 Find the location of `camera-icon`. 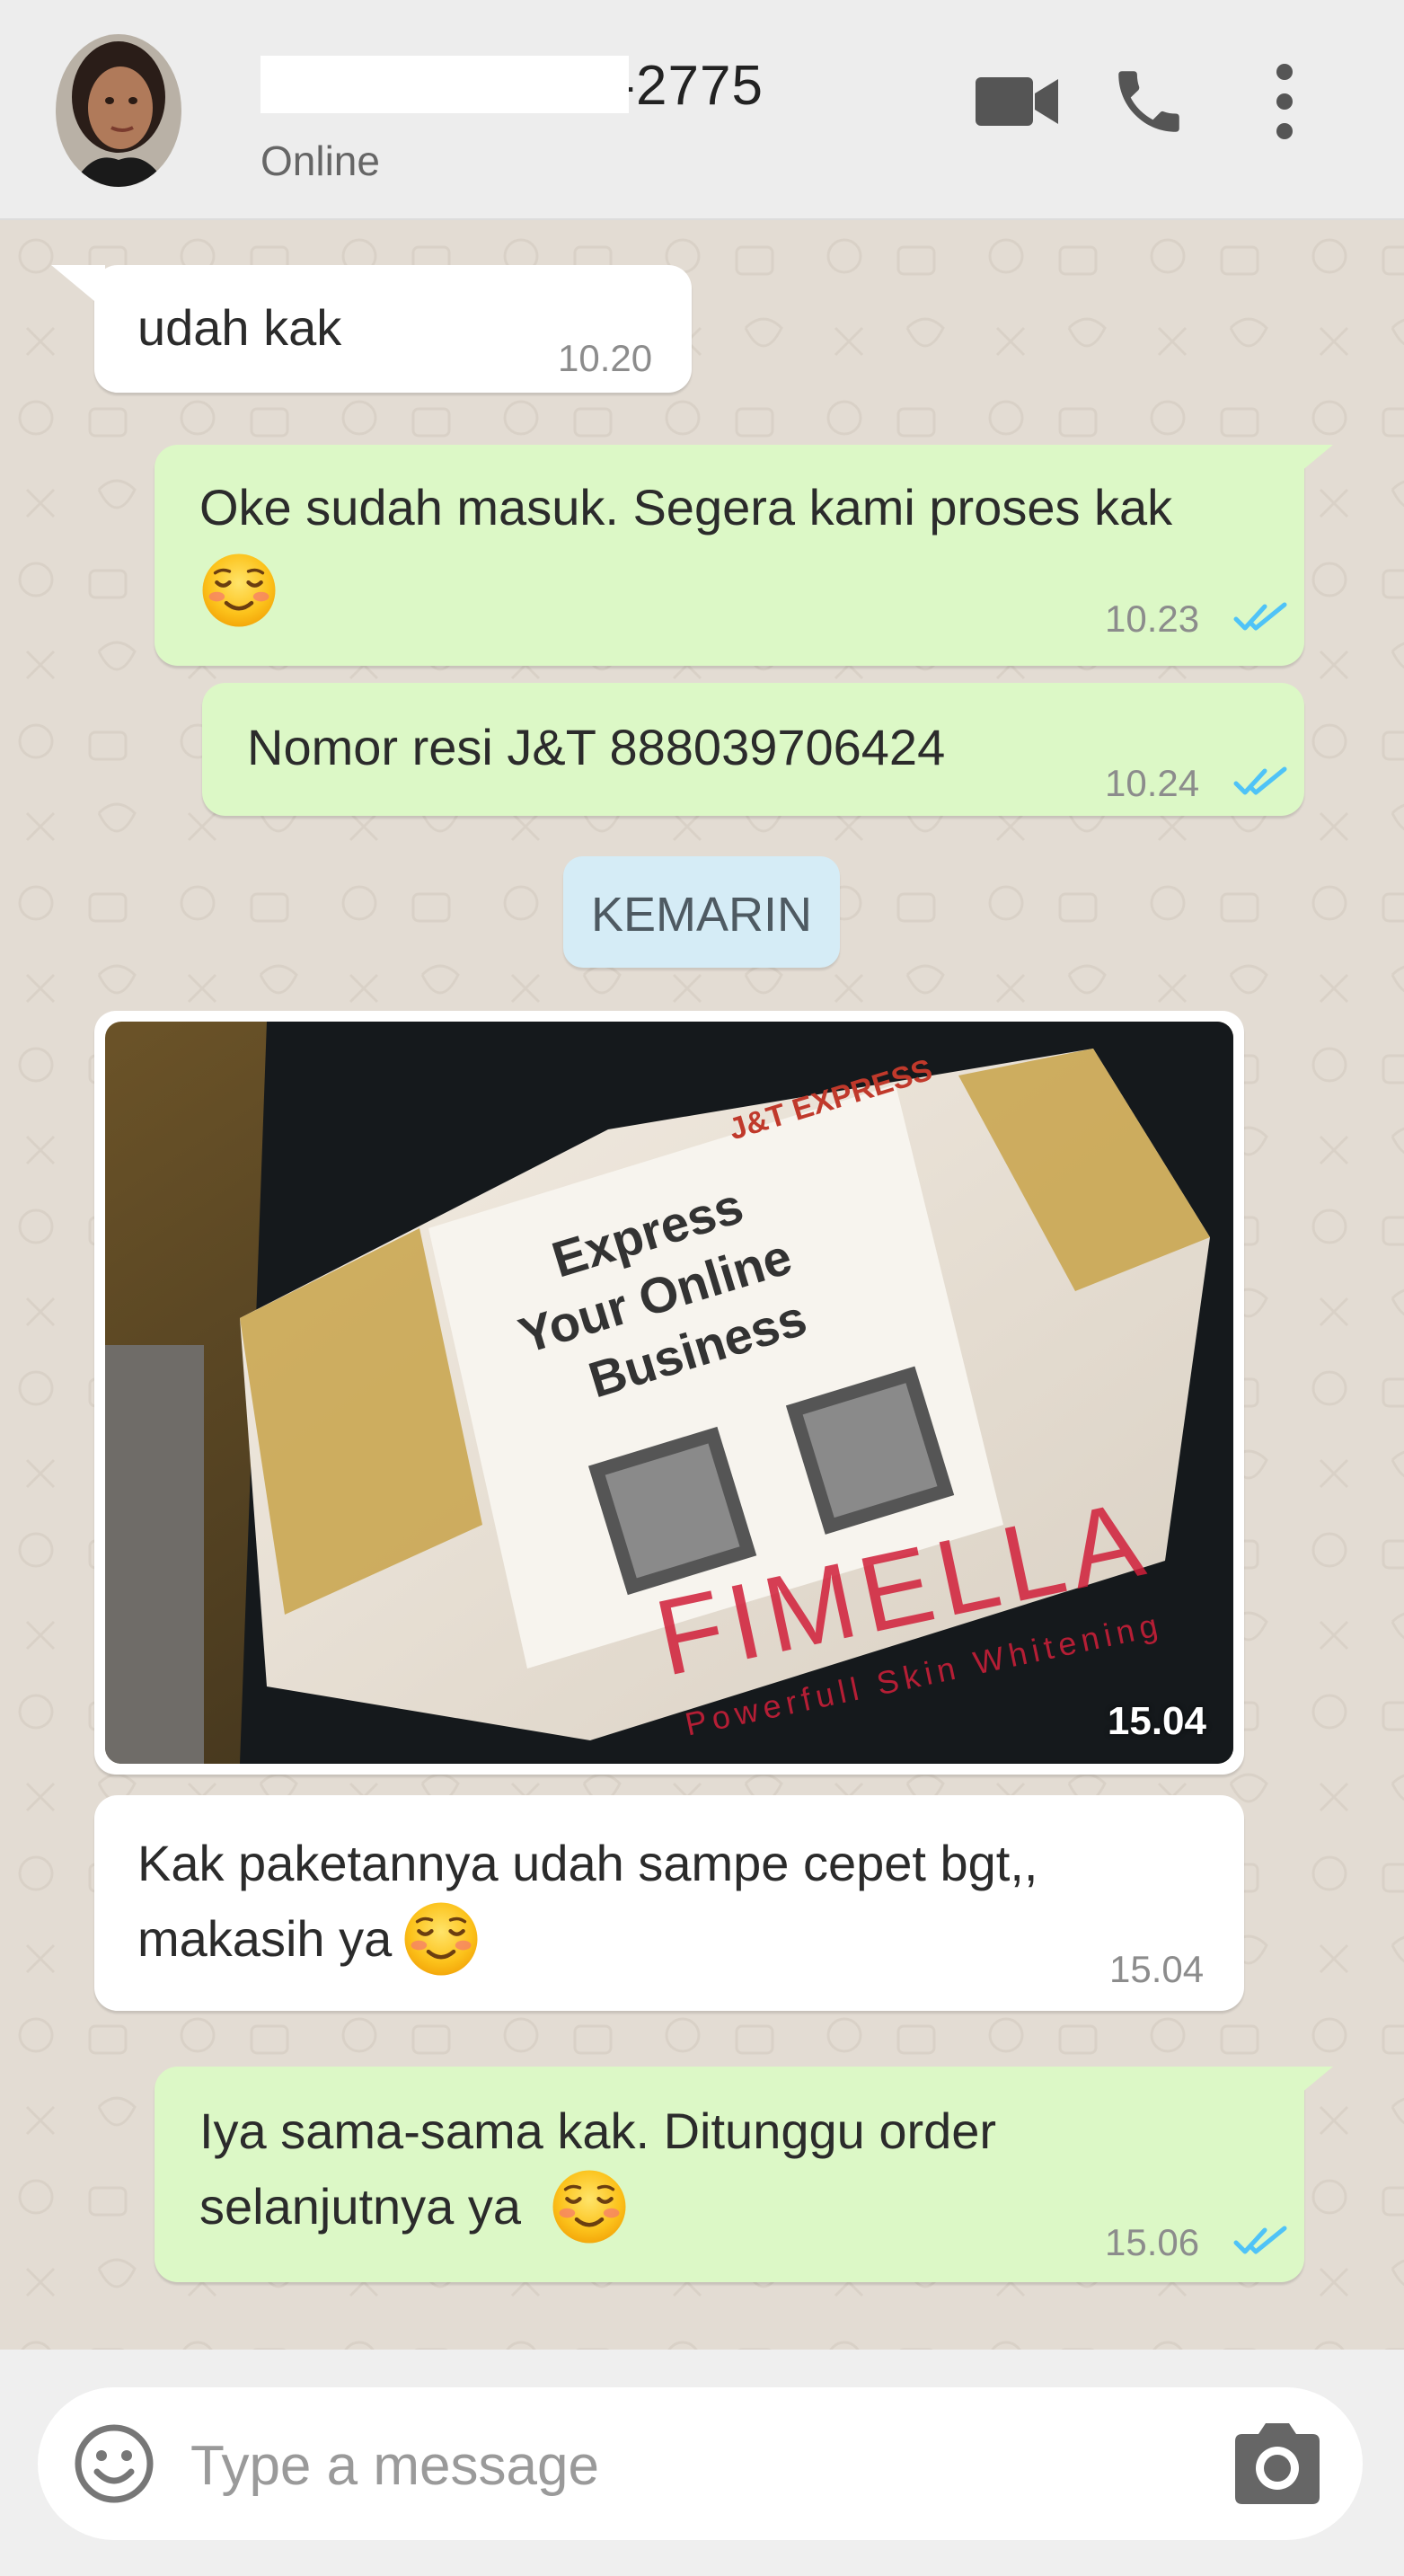

camera-icon is located at coordinates (1277, 2463).